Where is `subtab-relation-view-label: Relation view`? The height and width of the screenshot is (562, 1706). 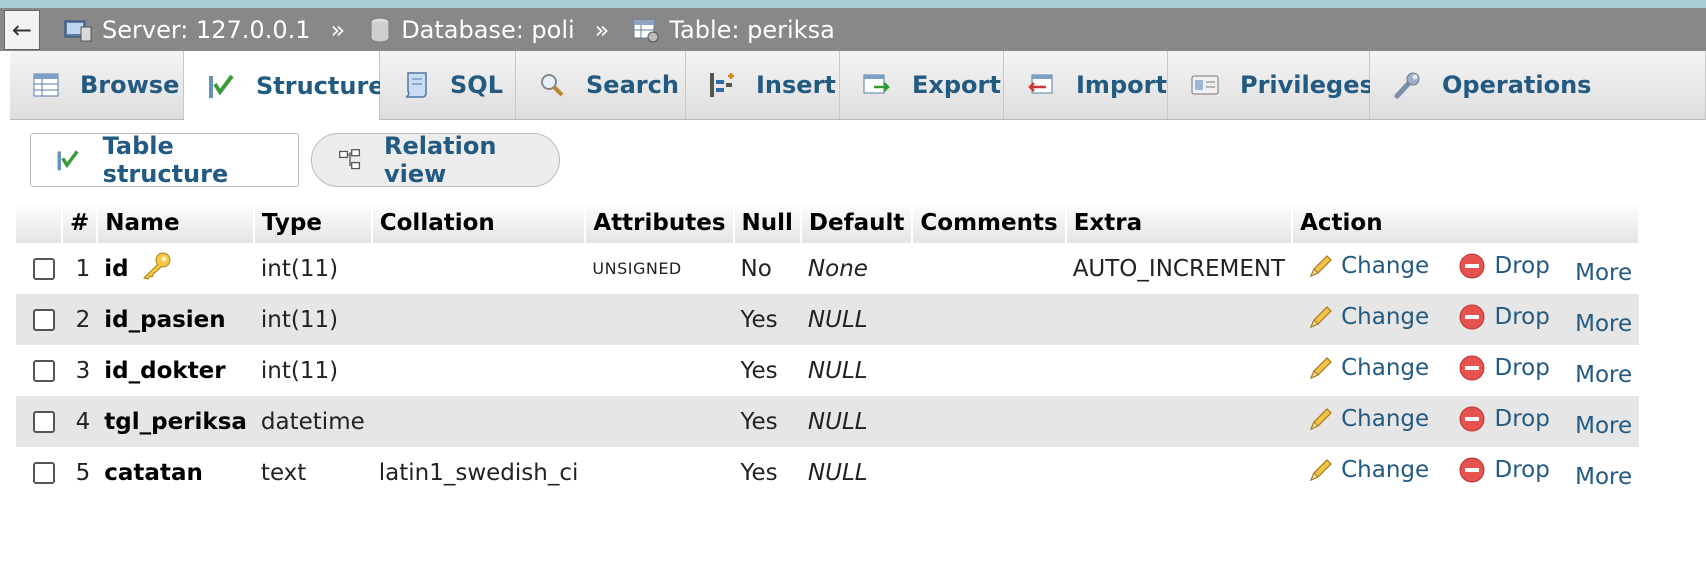
subtab-relation-view-label: Relation view is located at coordinates (440, 160).